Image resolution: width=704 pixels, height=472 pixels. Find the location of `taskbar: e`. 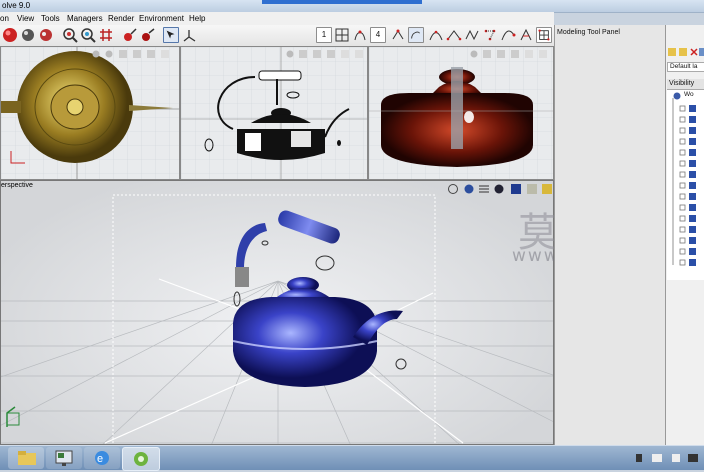

taskbar: e is located at coordinates (352, 458).